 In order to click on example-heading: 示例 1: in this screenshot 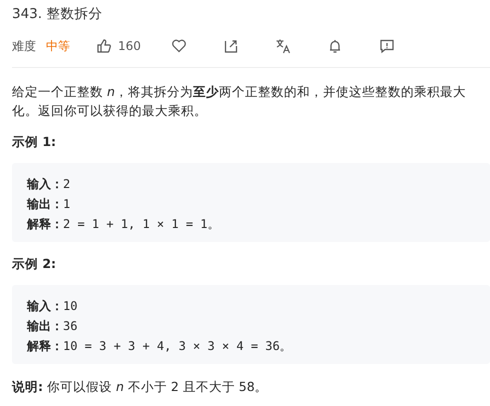, I will do `click(35, 142)`.